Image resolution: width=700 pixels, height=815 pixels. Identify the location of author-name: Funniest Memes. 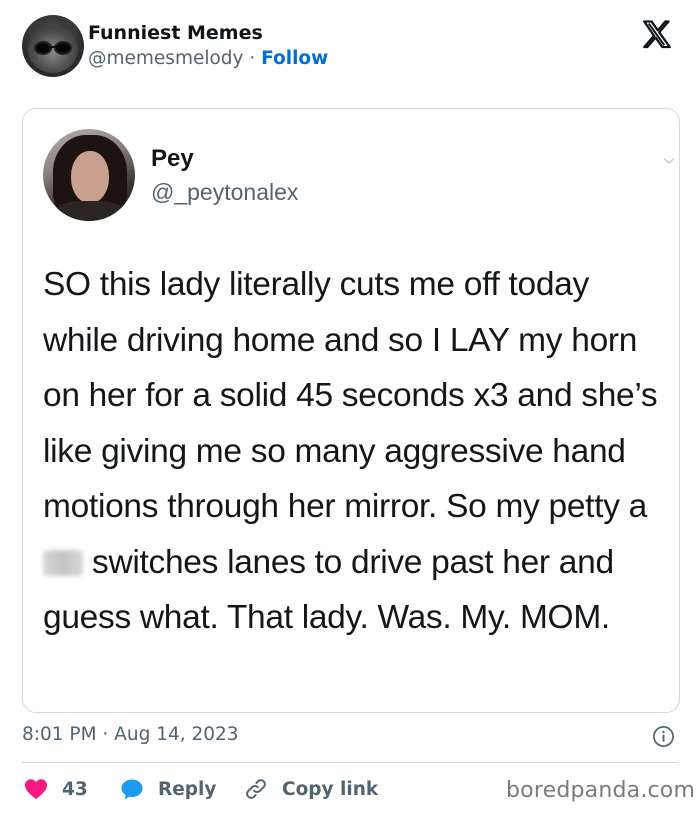
(175, 33).